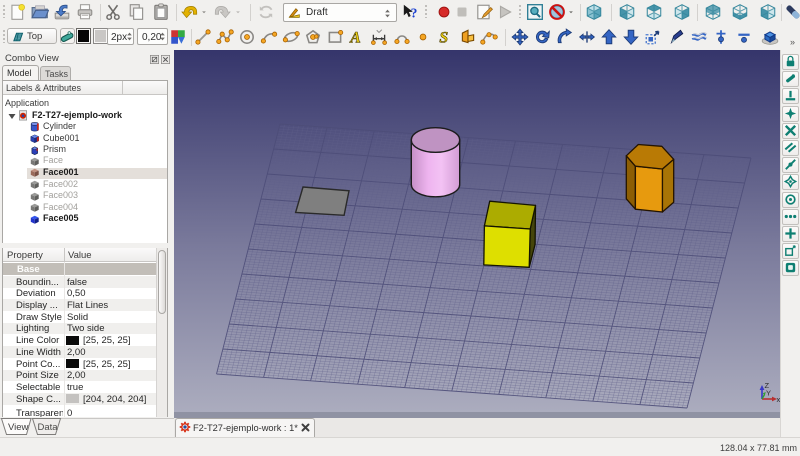 The width and height of the screenshot is (800, 456). What do you see at coordinates (18, 427) in the screenshot?
I see `svg-text: View` at bounding box center [18, 427].